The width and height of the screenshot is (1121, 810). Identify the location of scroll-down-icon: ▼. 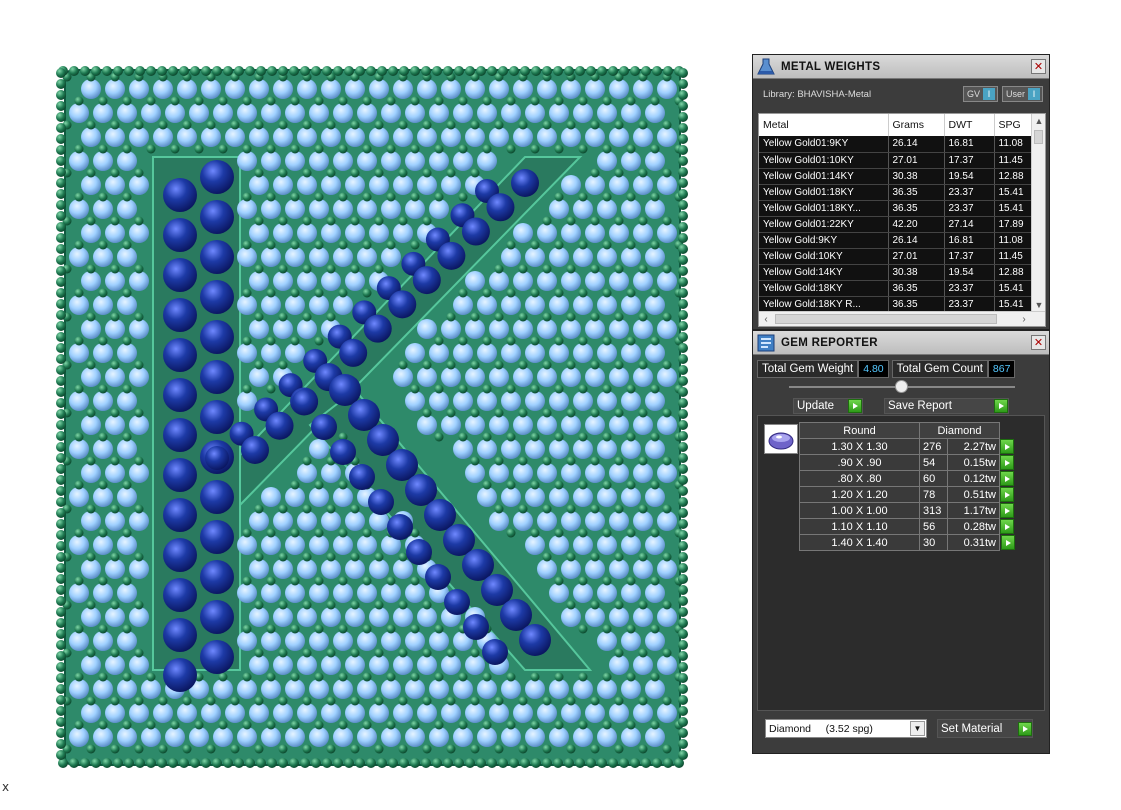
(1038, 305).